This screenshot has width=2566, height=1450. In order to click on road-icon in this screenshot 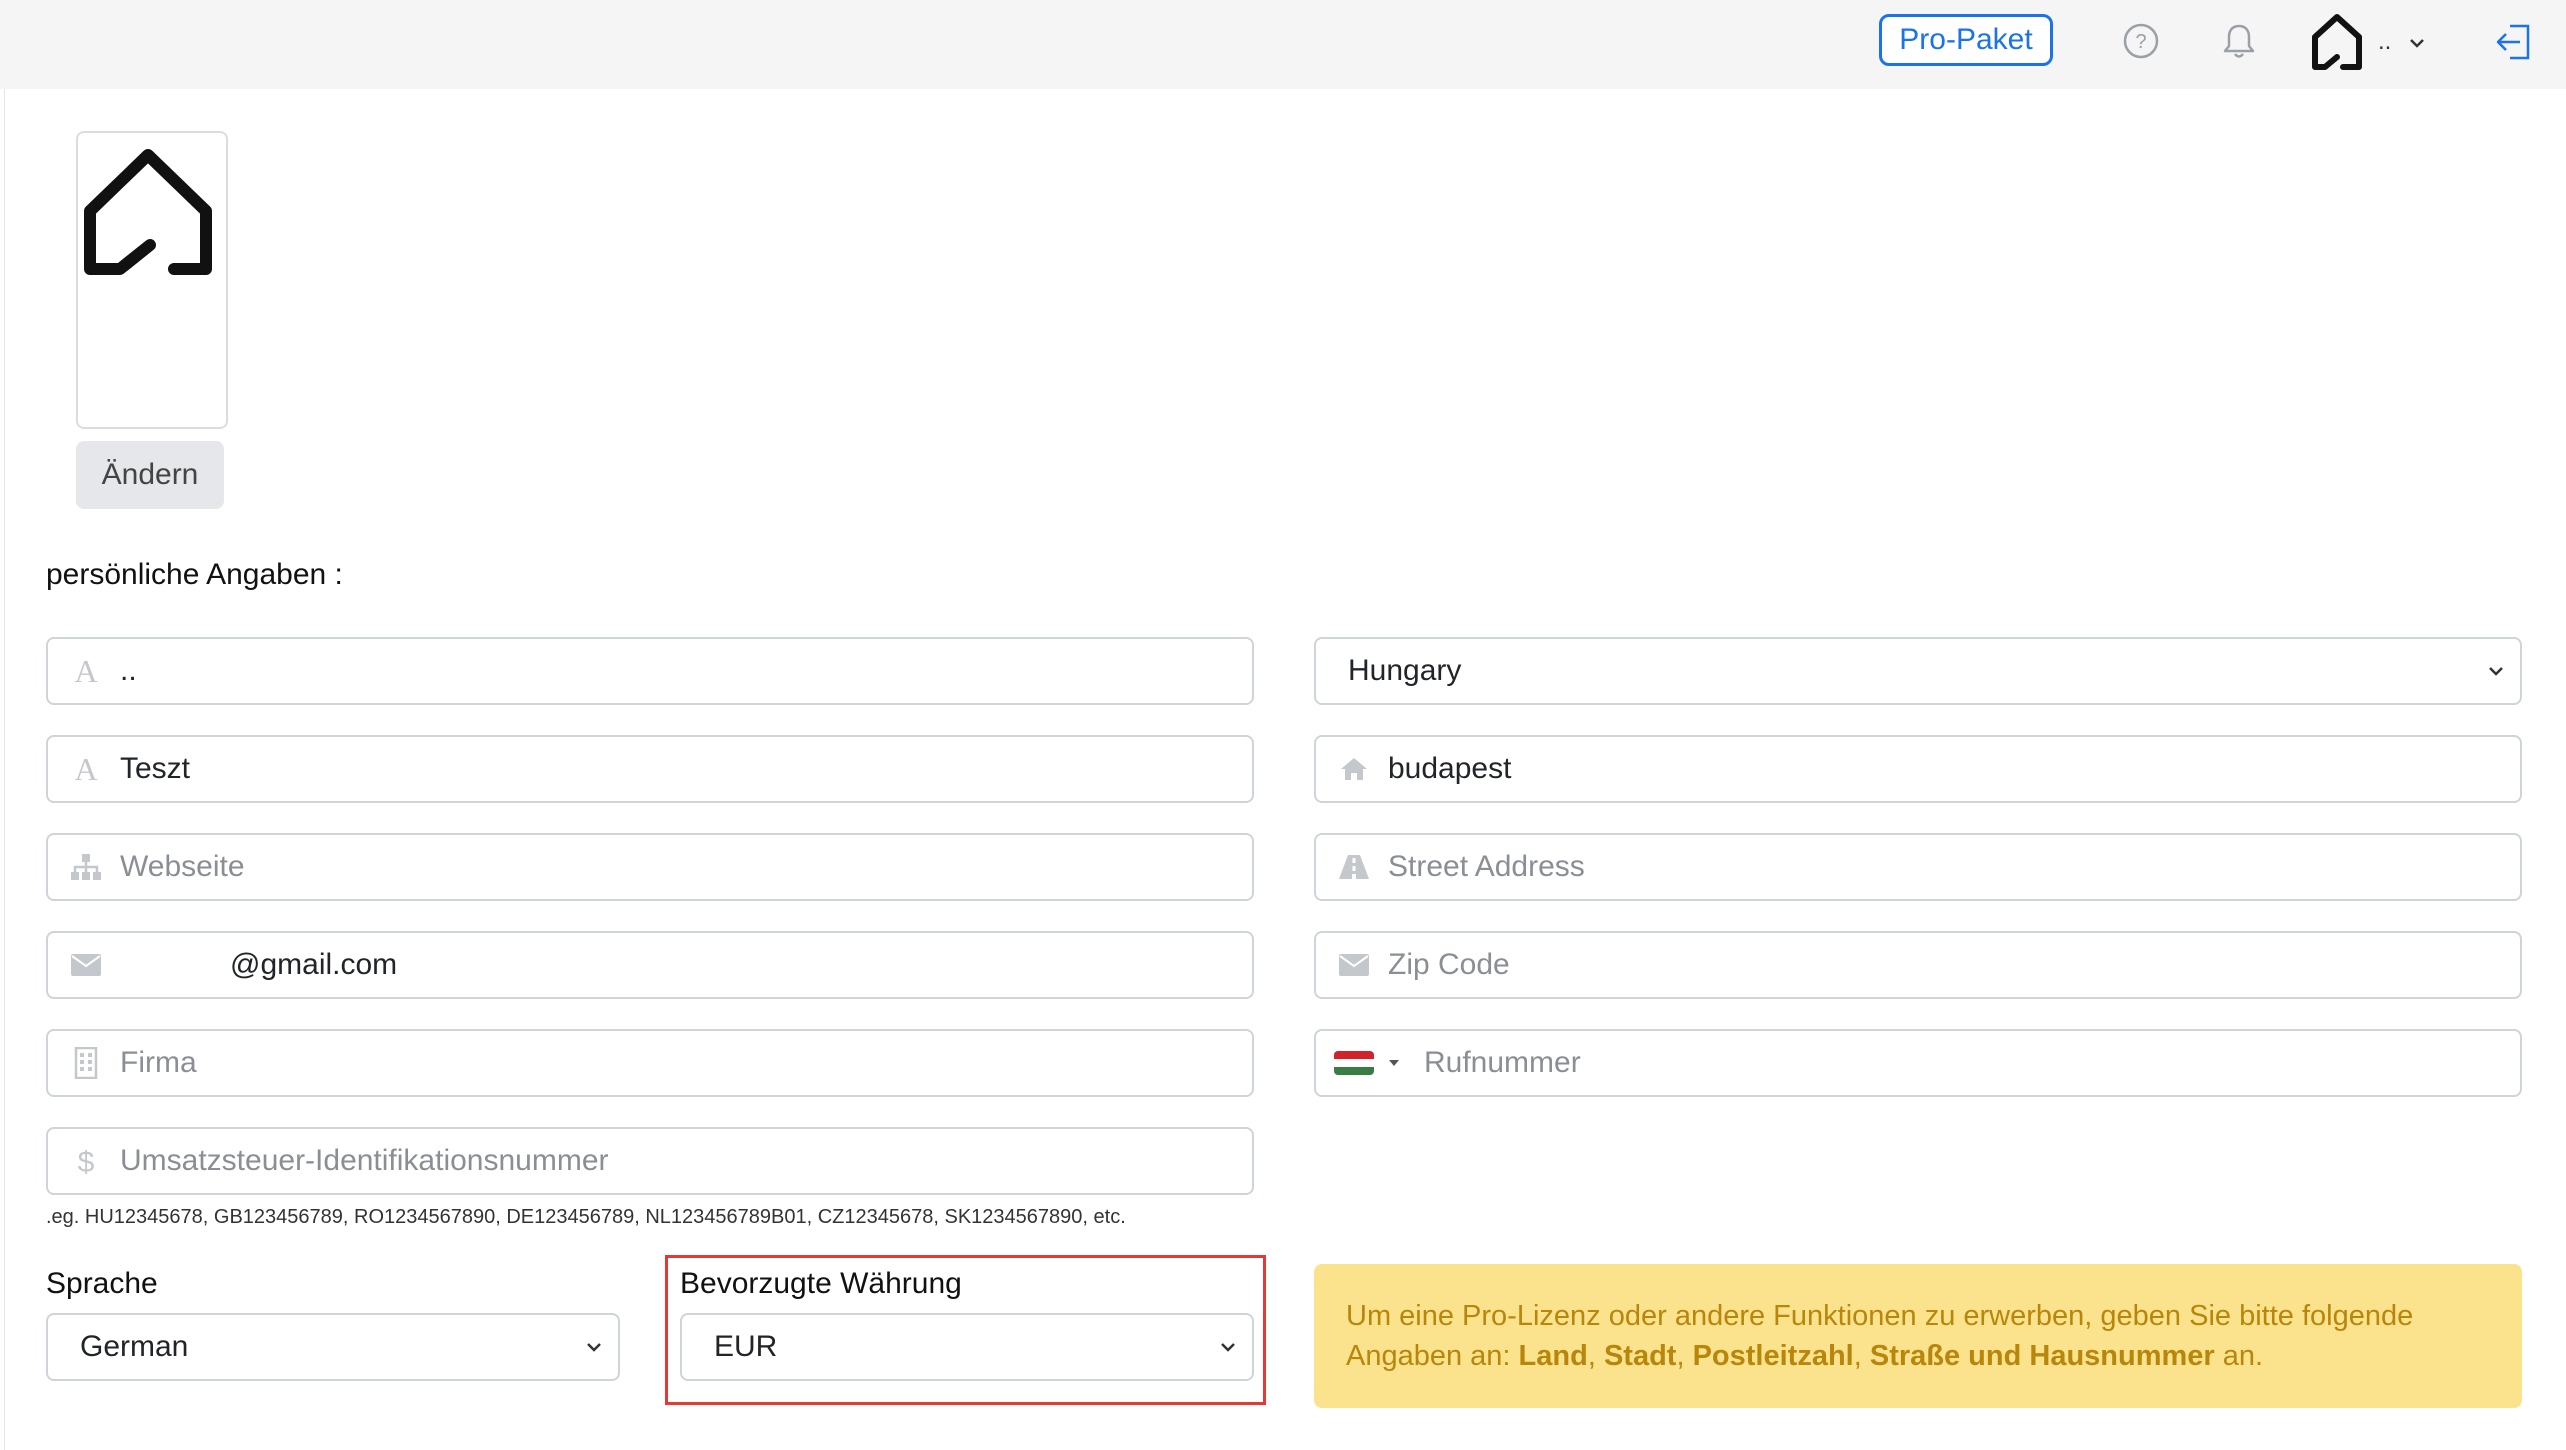, I will do `click(1354, 867)`.